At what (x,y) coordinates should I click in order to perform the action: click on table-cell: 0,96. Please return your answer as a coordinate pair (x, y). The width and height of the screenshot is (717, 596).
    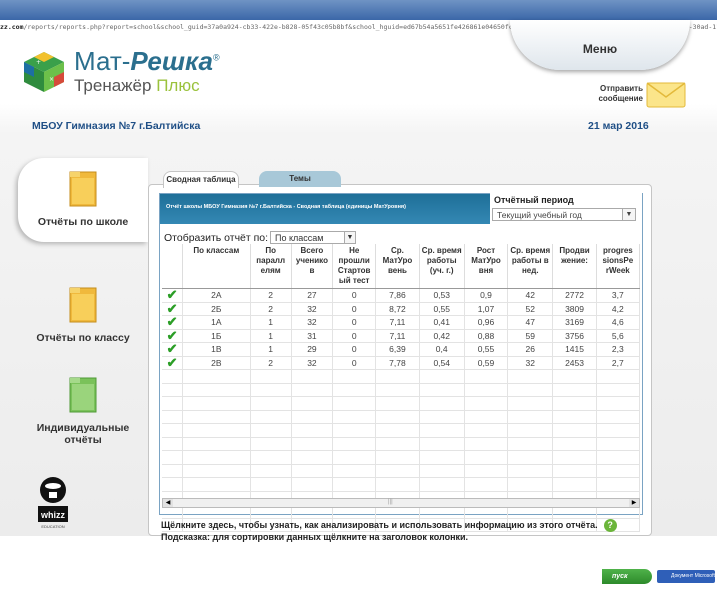
    Looking at the image, I should click on (486, 322).